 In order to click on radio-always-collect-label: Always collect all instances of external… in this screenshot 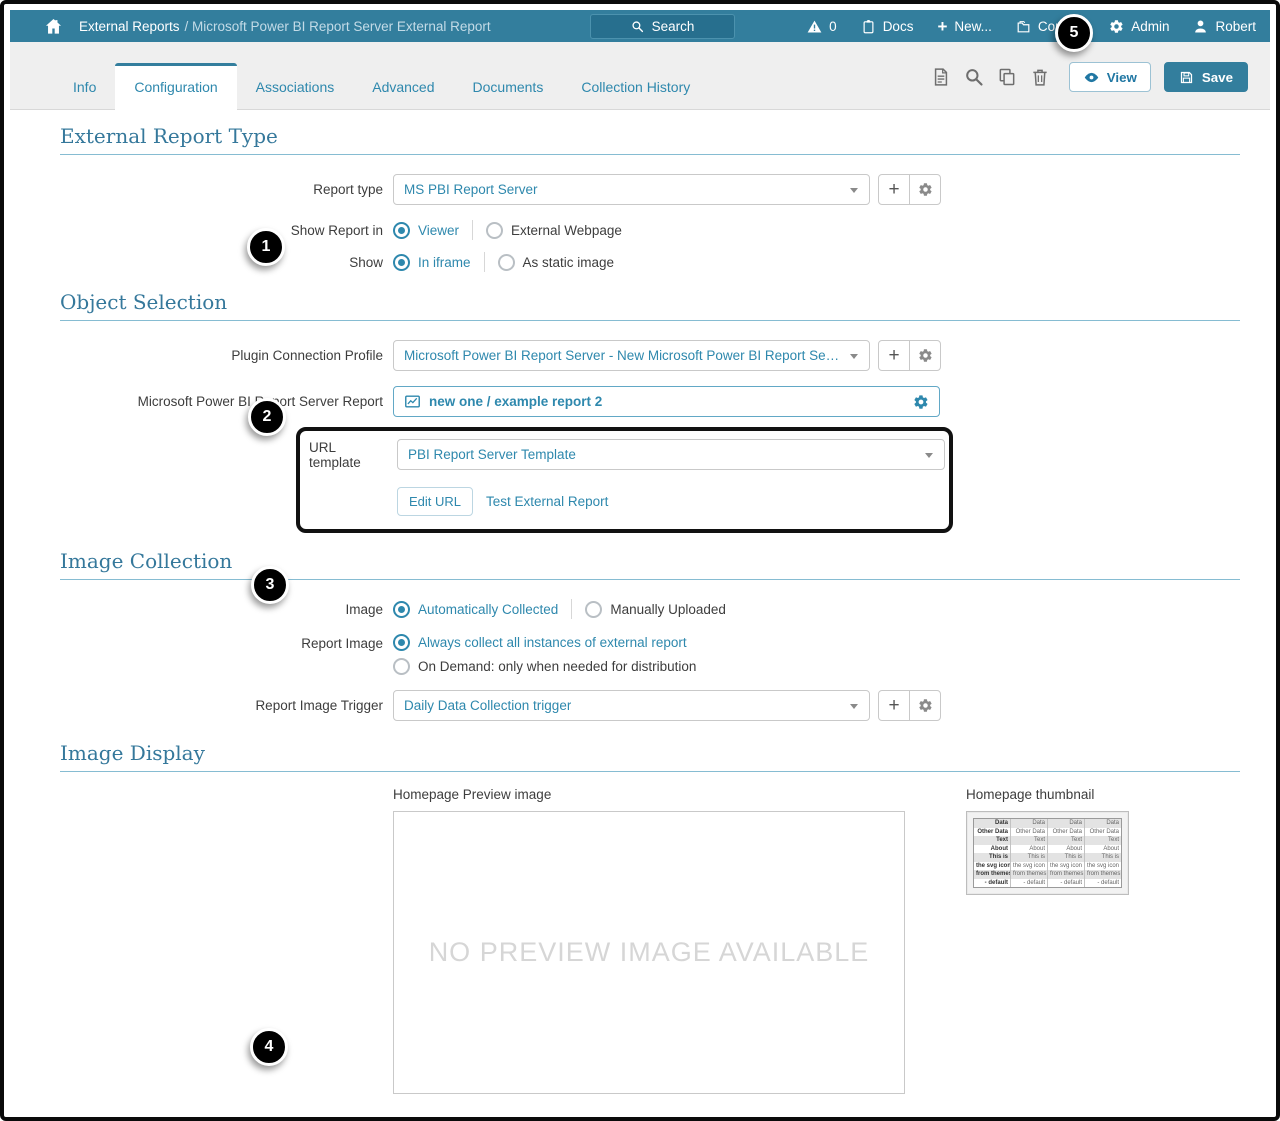, I will do `click(552, 642)`.